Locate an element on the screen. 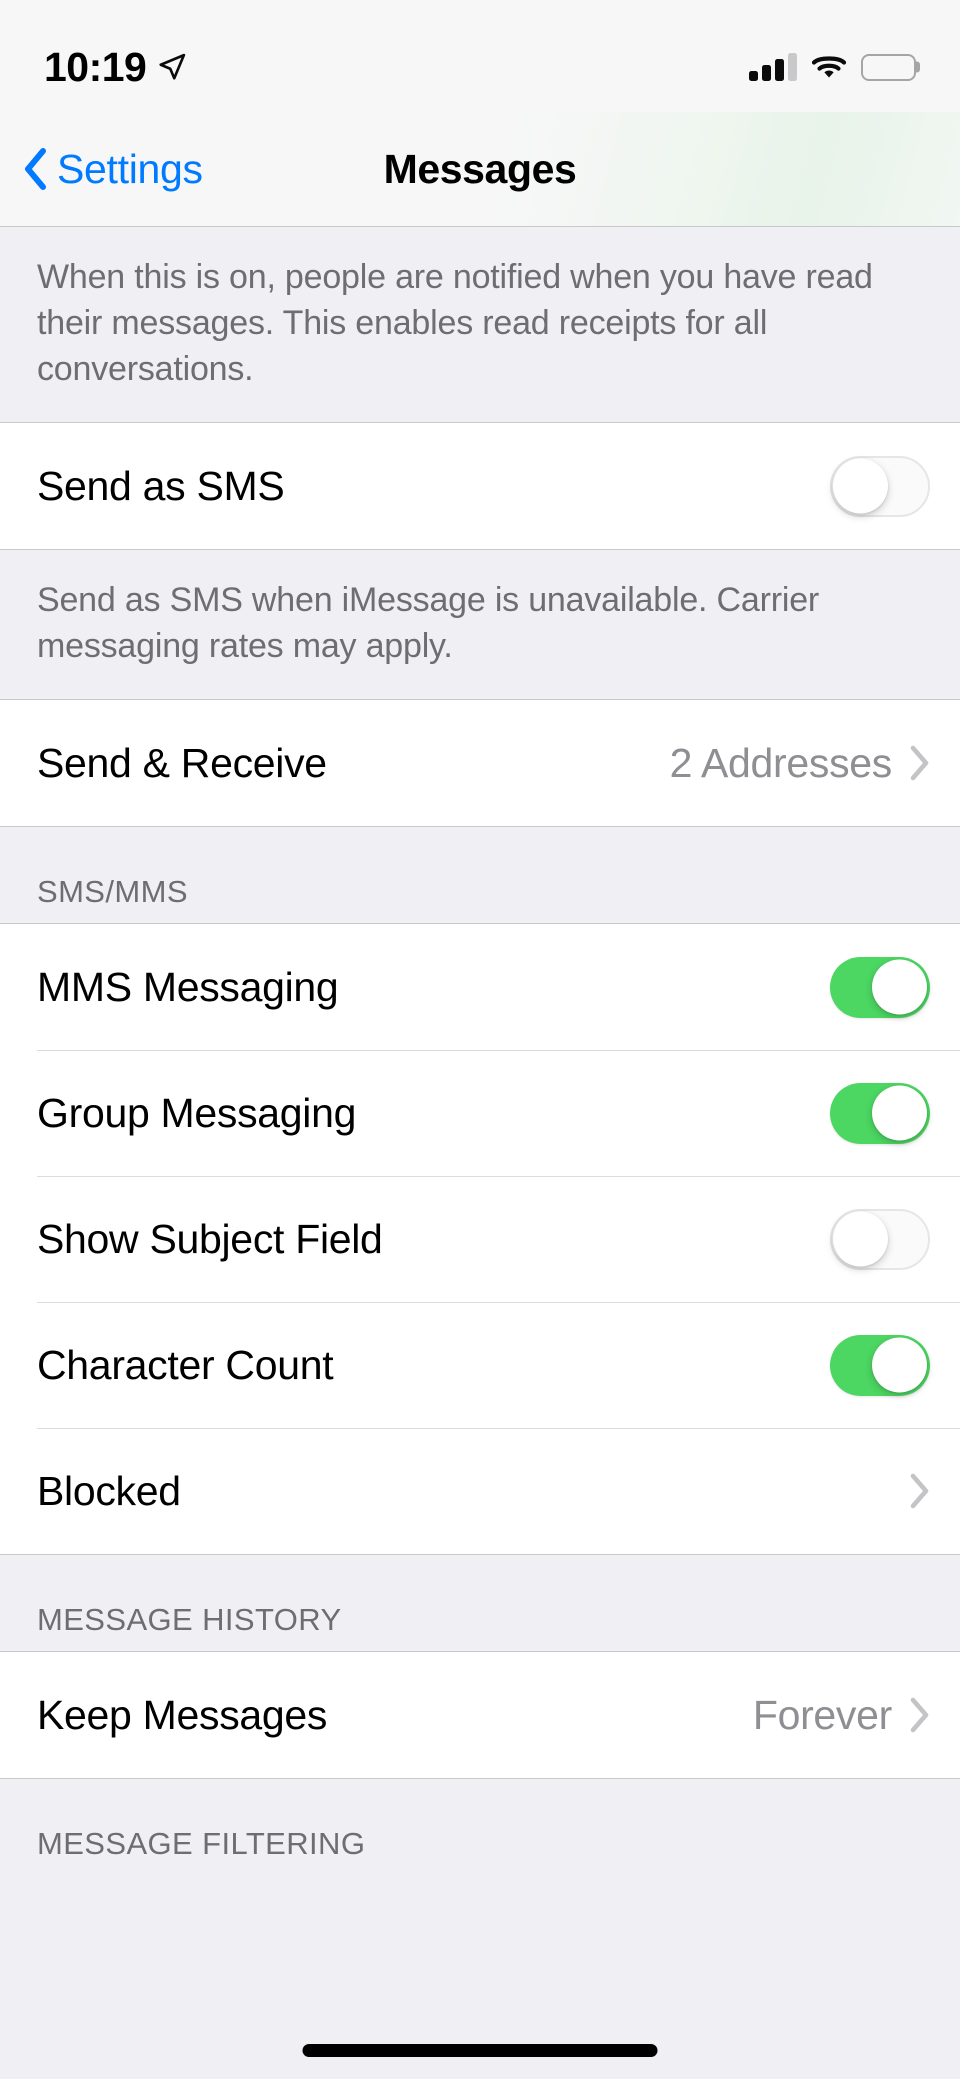  row-mms-messaging: MMS Messaging is located at coordinates (480, 987).